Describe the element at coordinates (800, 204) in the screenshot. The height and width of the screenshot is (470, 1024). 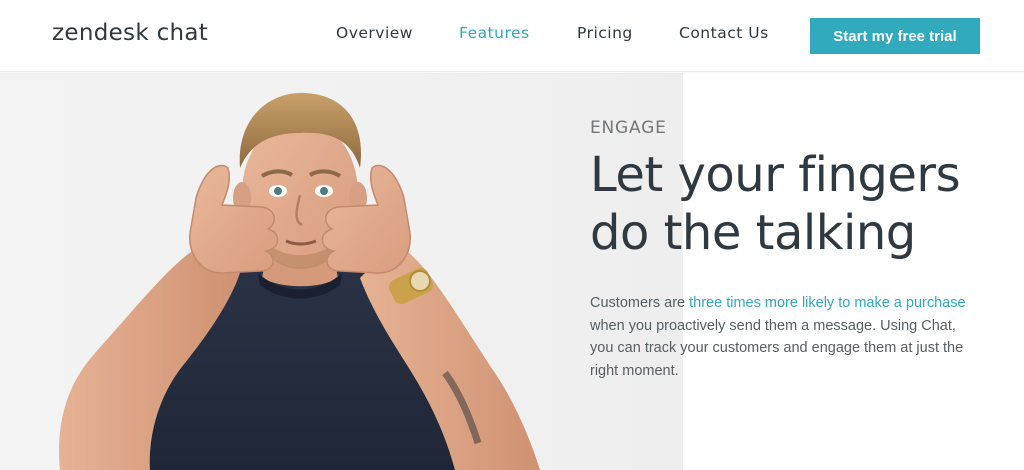
I see `hero-headline: Let your fingers do the talking` at that location.